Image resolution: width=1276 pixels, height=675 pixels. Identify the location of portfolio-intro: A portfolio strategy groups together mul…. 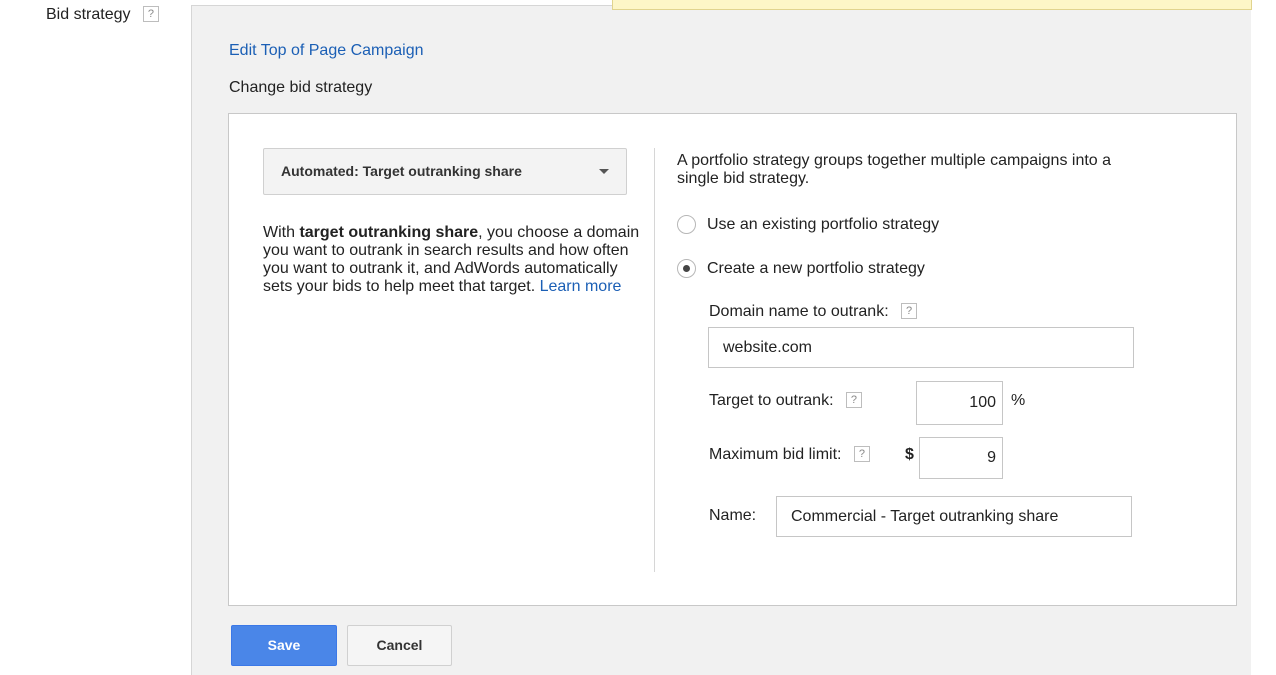
(894, 169).